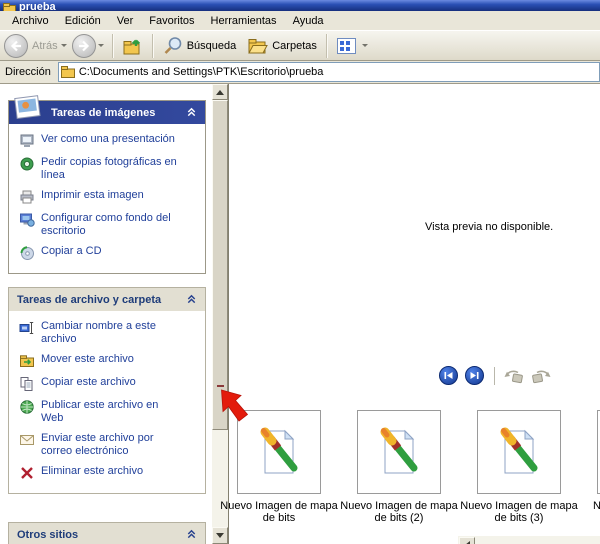  I want to click on back-button, so click(16, 45).